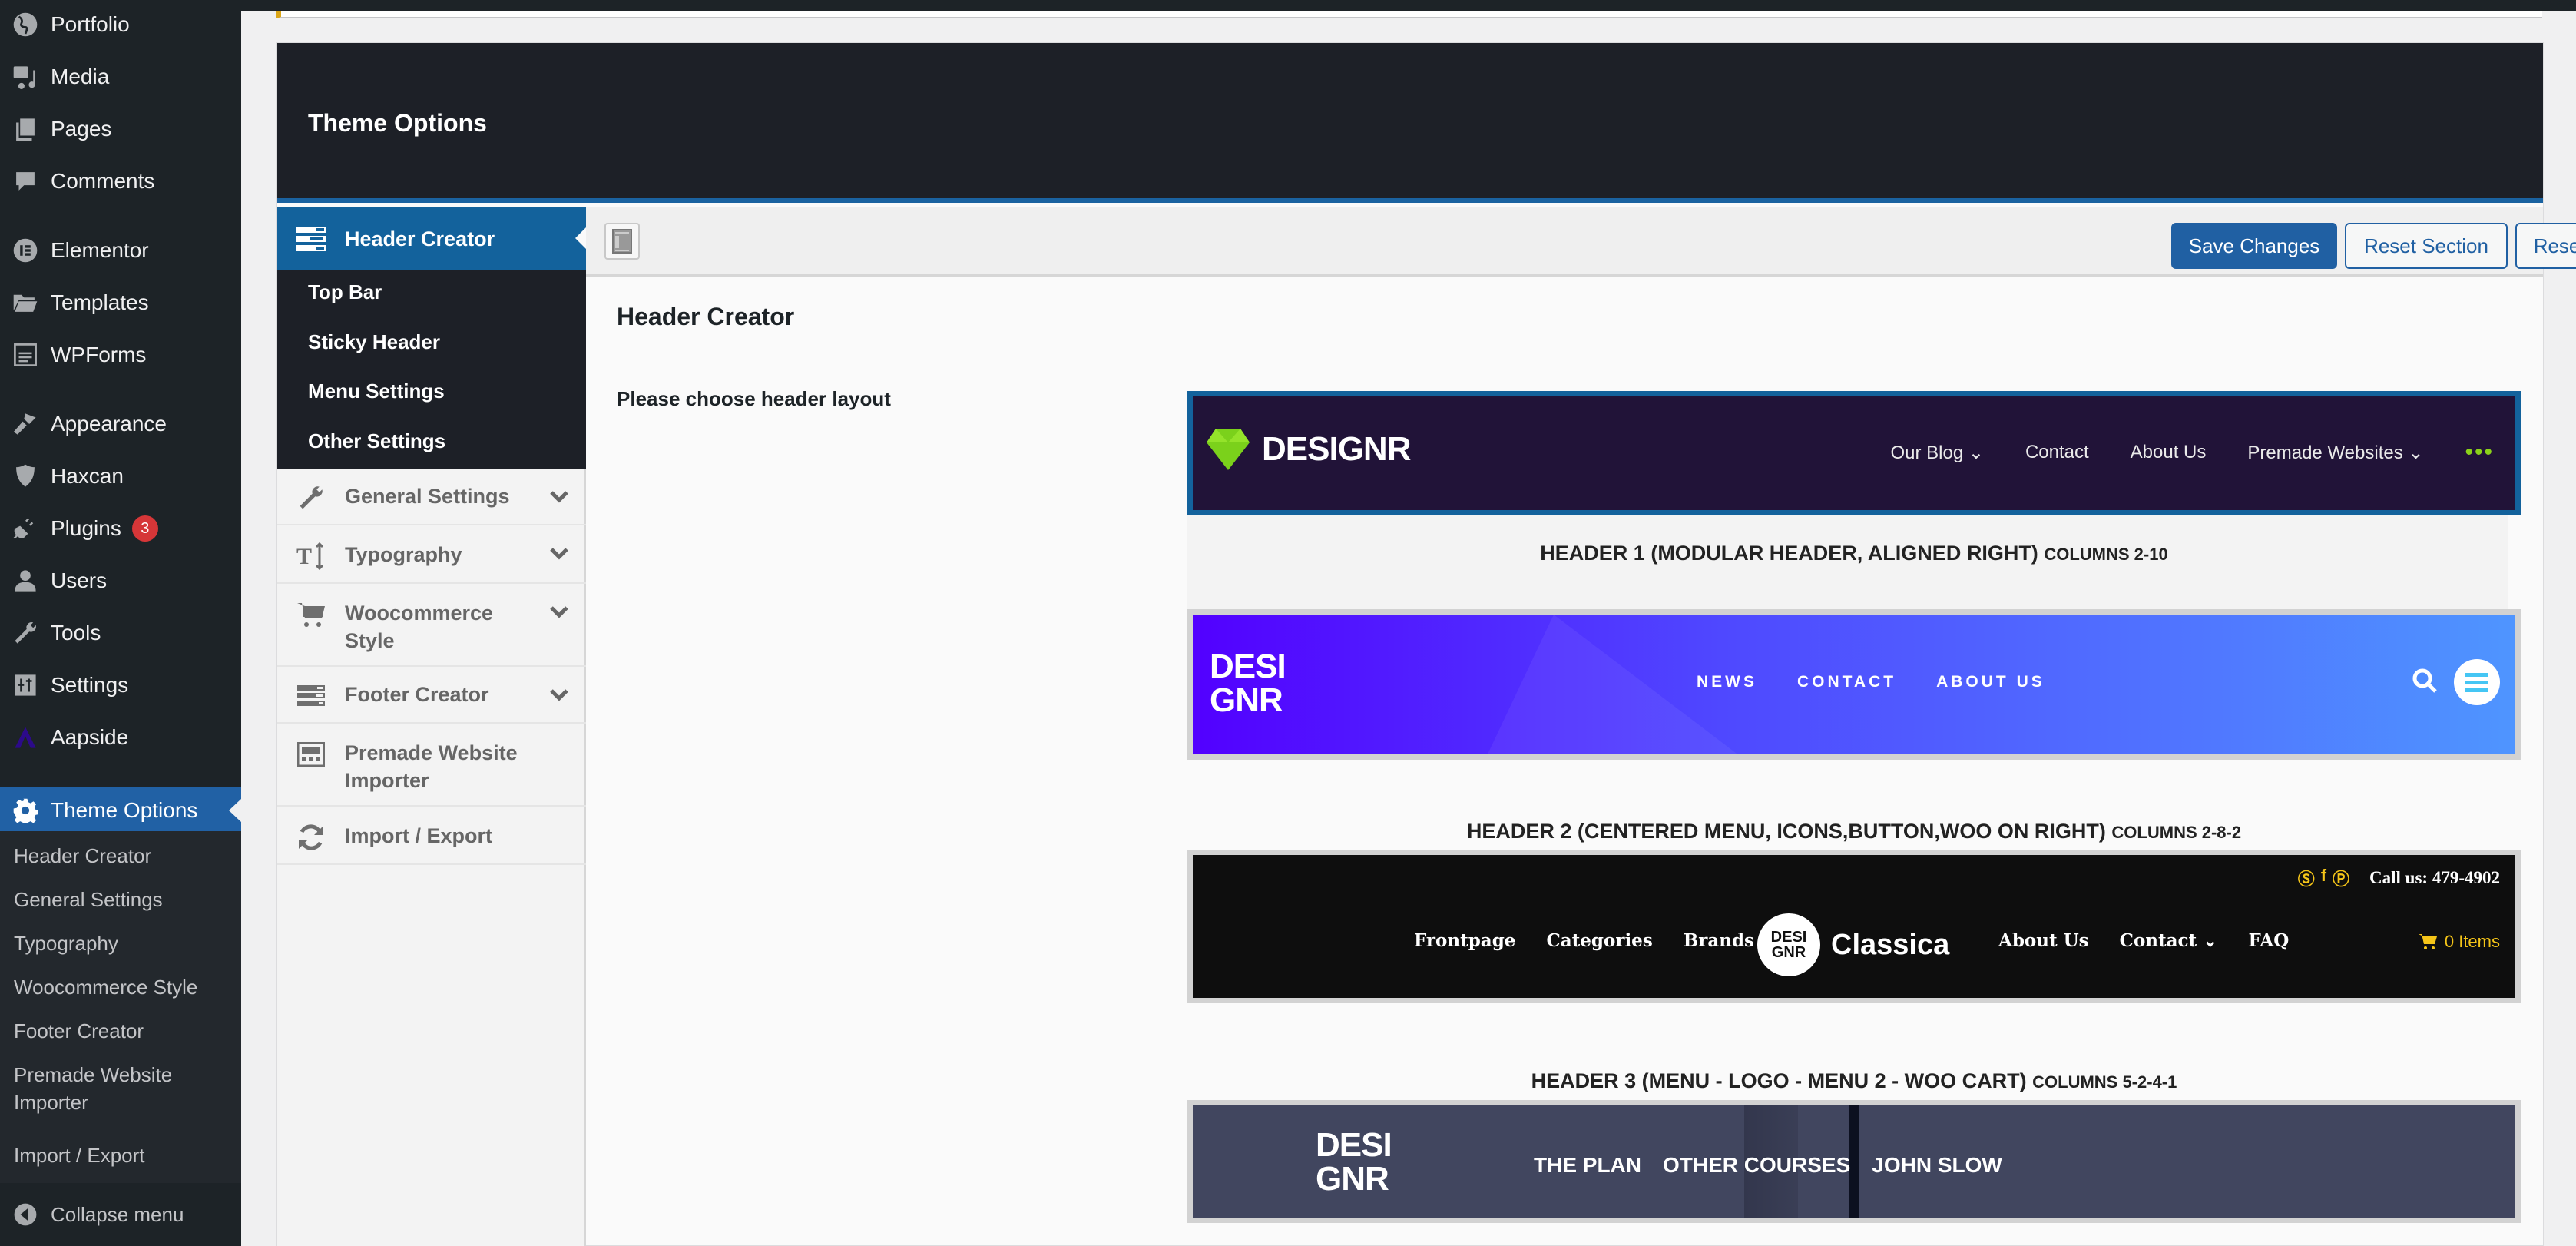 The image size is (2576, 1246). What do you see at coordinates (25, 25) in the screenshot?
I see `globe-icon` at bounding box center [25, 25].